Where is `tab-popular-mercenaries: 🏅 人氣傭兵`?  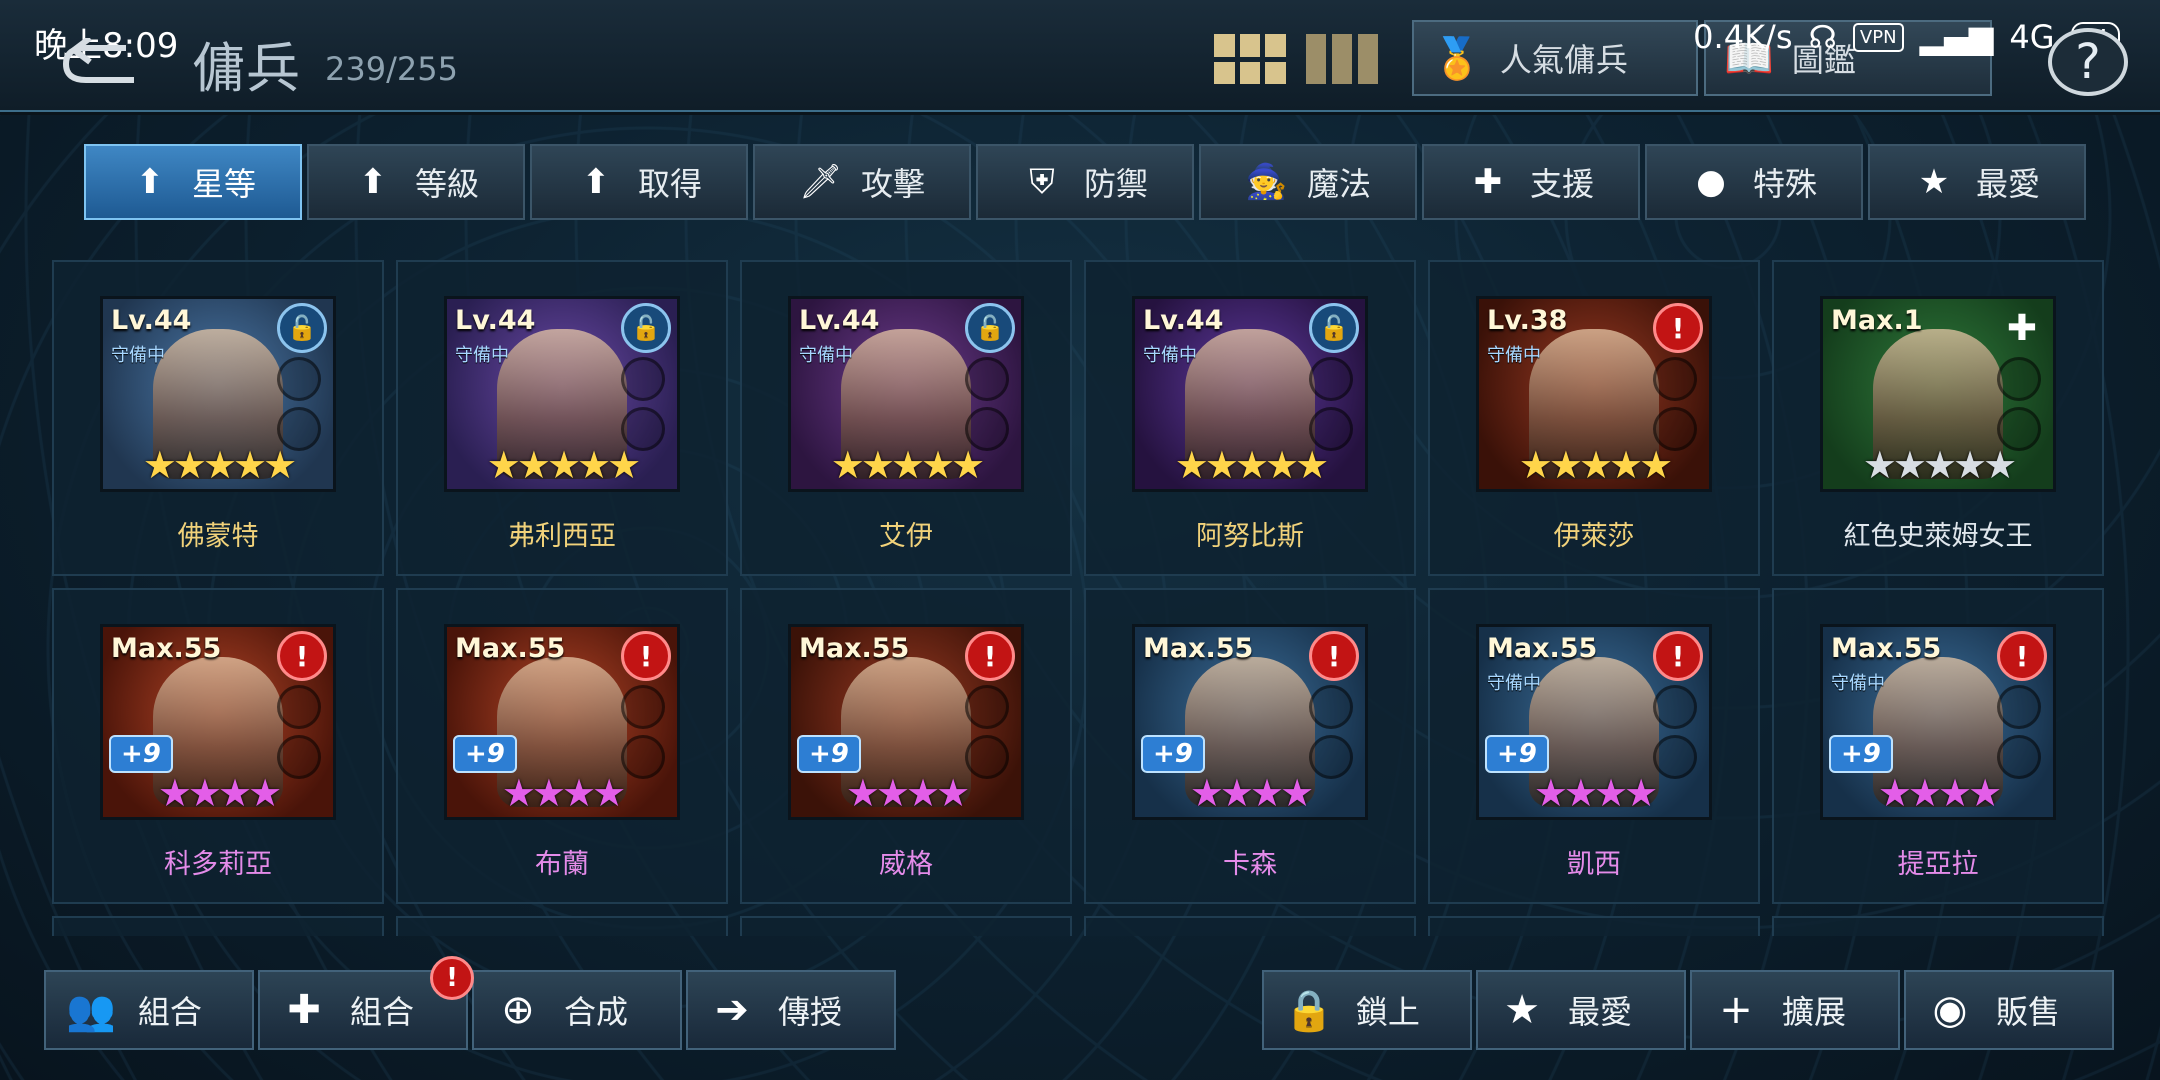 tab-popular-mercenaries: 🏅 人氣傭兵 is located at coordinates (1555, 58).